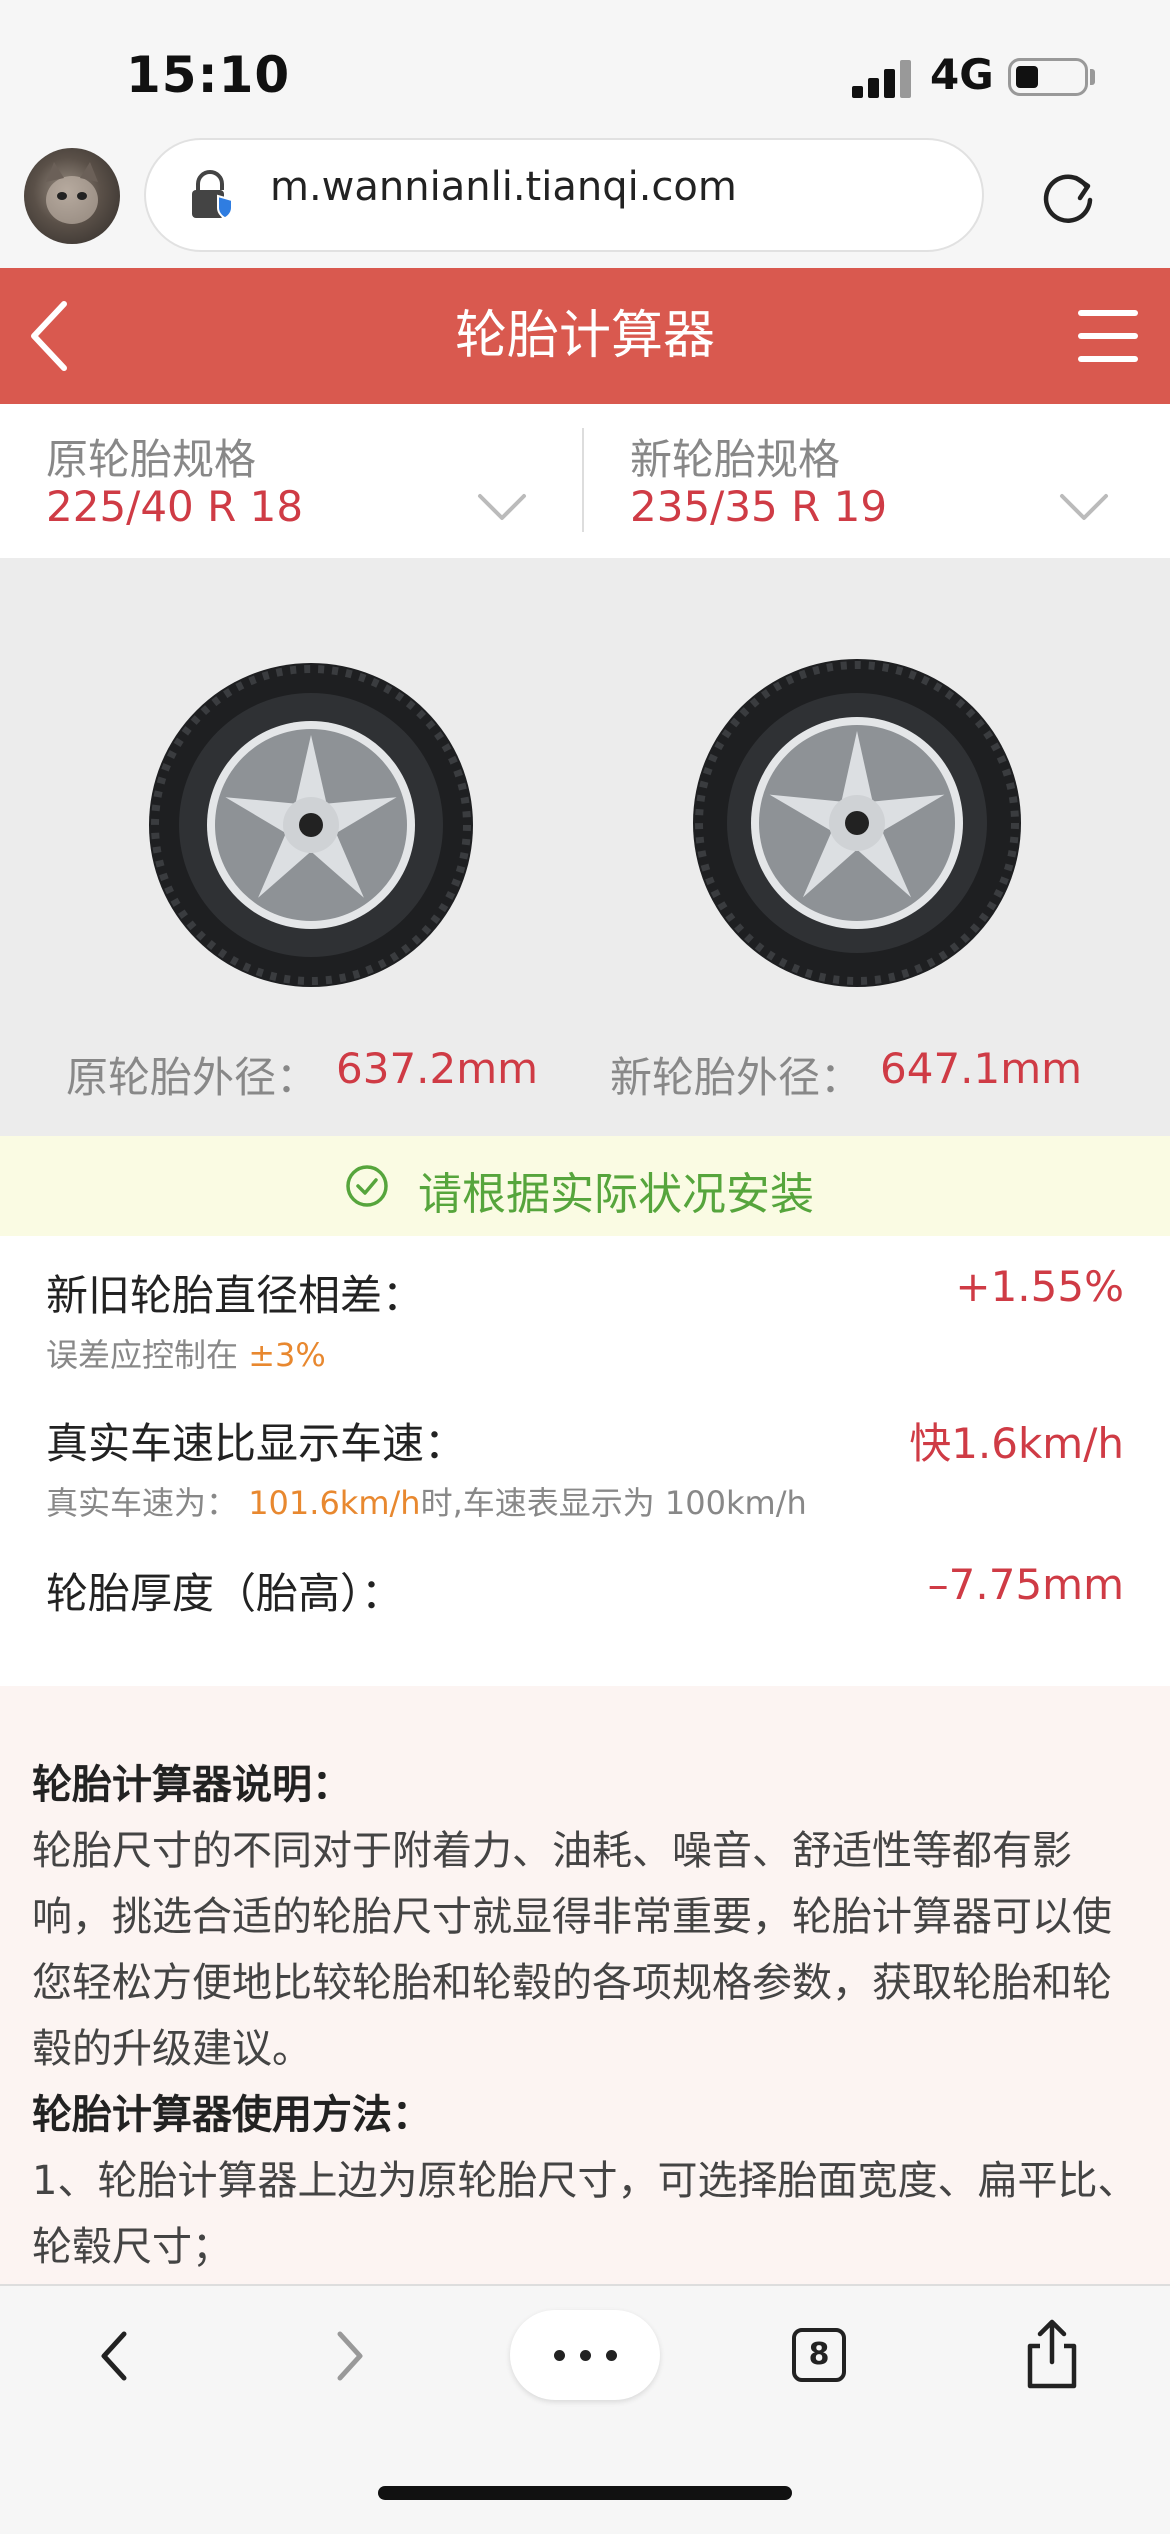 This screenshot has width=1170, height=2534. What do you see at coordinates (585, 2355) in the screenshot?
I see `more-options-button` at bounding box center [585, 2355].